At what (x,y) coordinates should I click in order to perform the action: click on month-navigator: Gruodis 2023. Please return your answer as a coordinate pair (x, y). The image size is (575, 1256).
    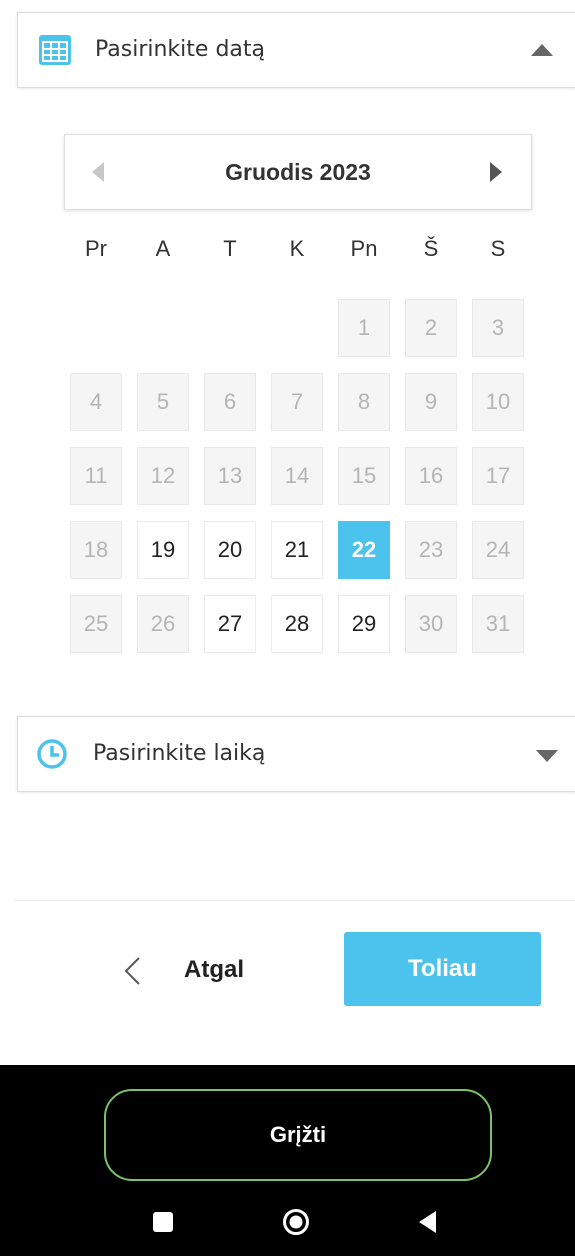
    Looking at the image, I should click on (298, 172).